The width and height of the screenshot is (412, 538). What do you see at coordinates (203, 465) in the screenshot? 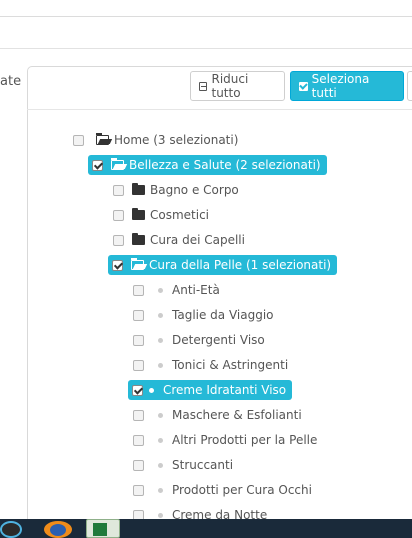
I see `tree-node-label: Struccanti` at bounding box center [203, 465].